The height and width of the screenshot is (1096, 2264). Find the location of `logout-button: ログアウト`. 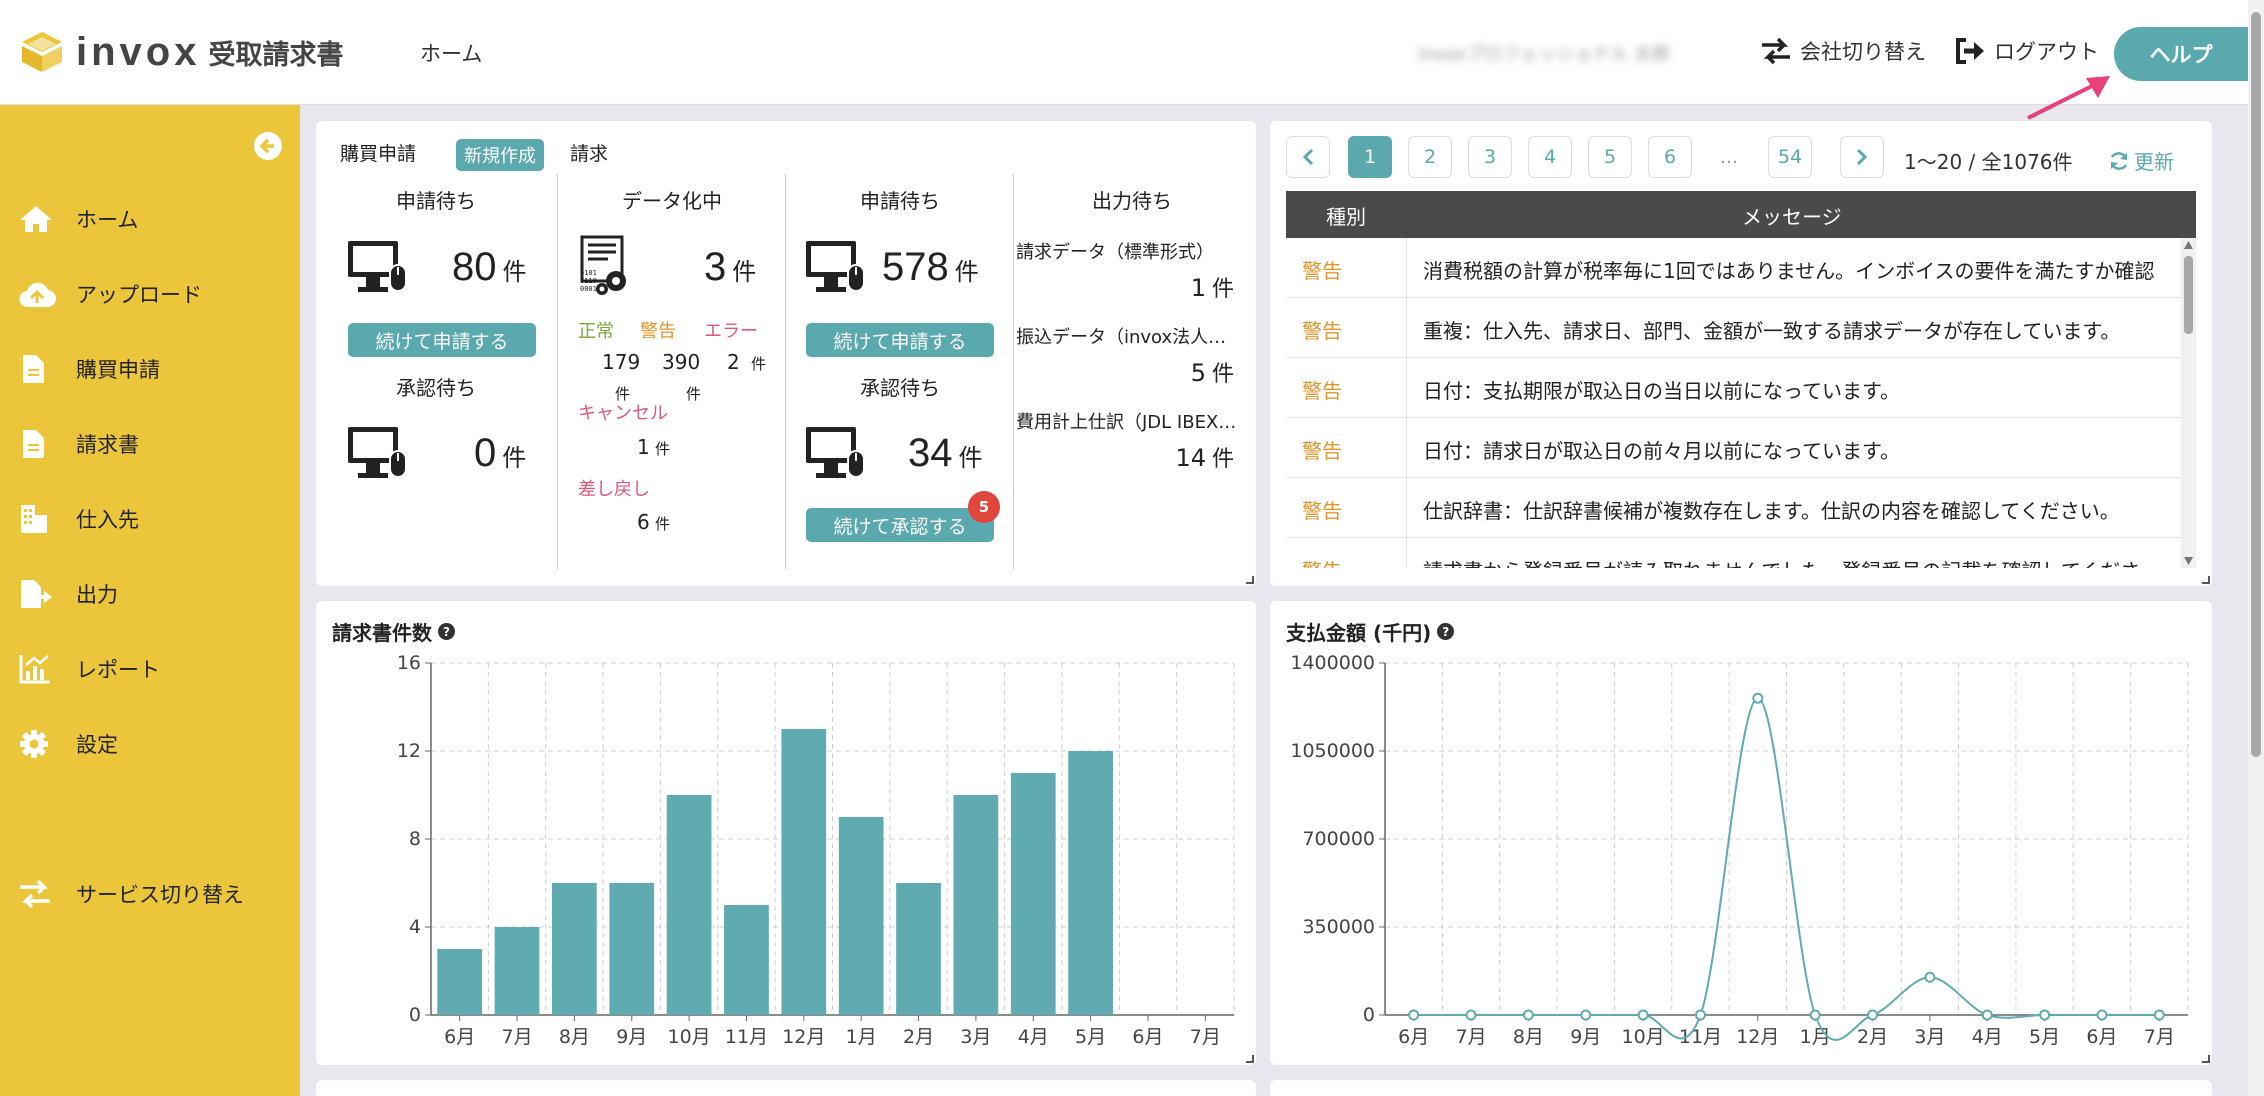

logout-button: ログアウト is located at coordinates (2026, 51).